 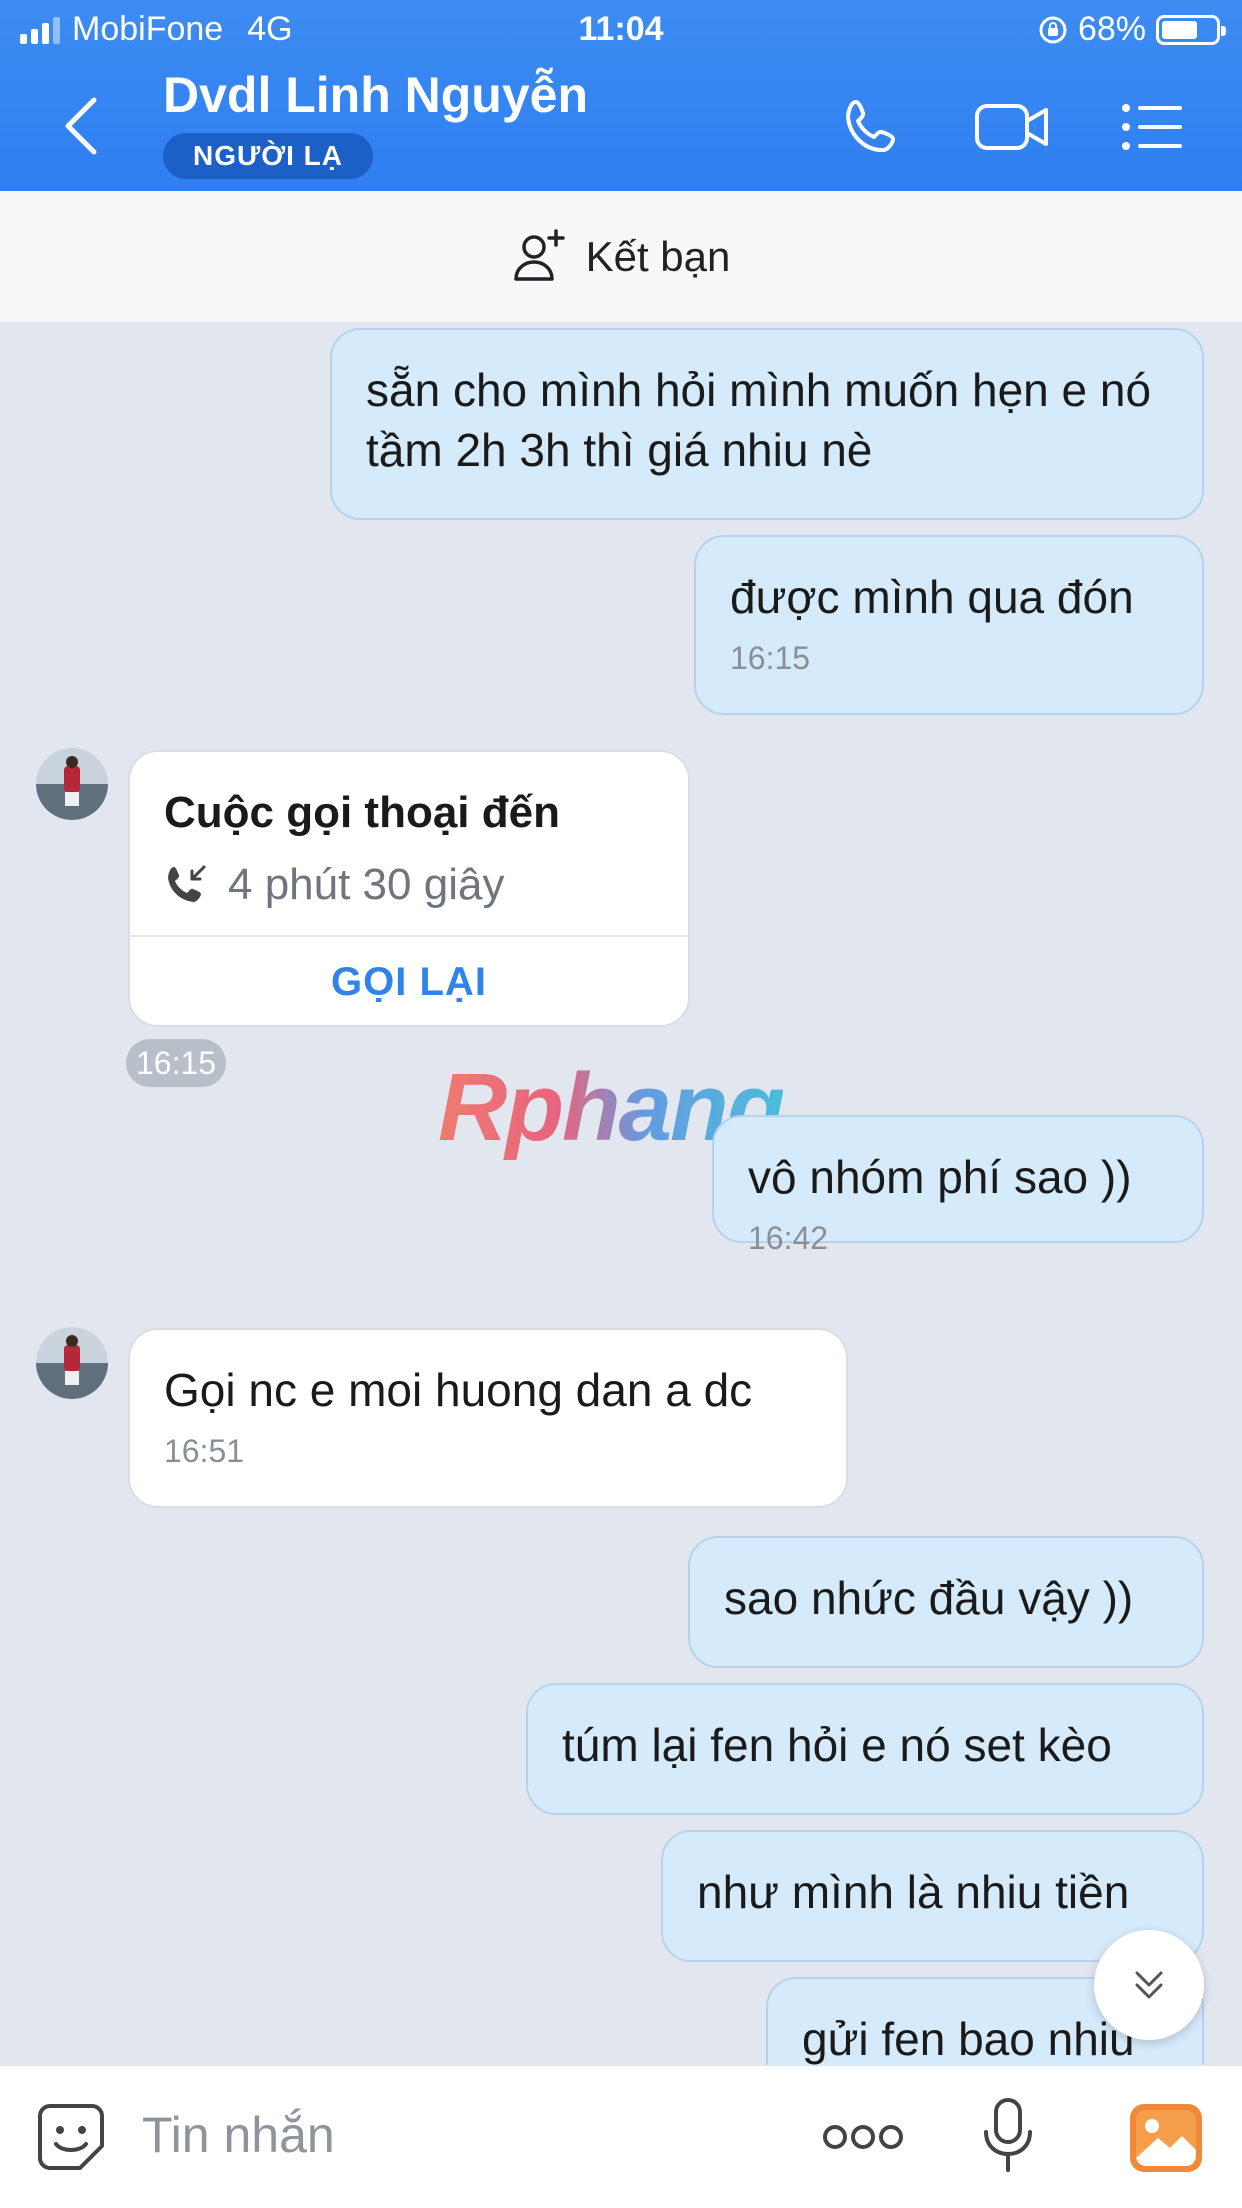 What do you see at coordinates (204, 1451) in the screenshot?
I see `message-time: 16:51` at bounding box center [204, 1451].